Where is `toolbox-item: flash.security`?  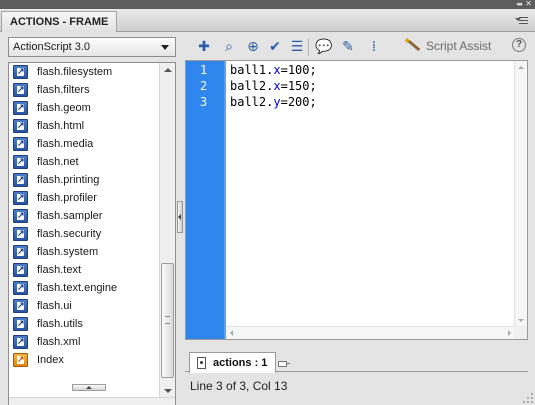 toolbox-item: flash.security is located at coordinates (84, 234).